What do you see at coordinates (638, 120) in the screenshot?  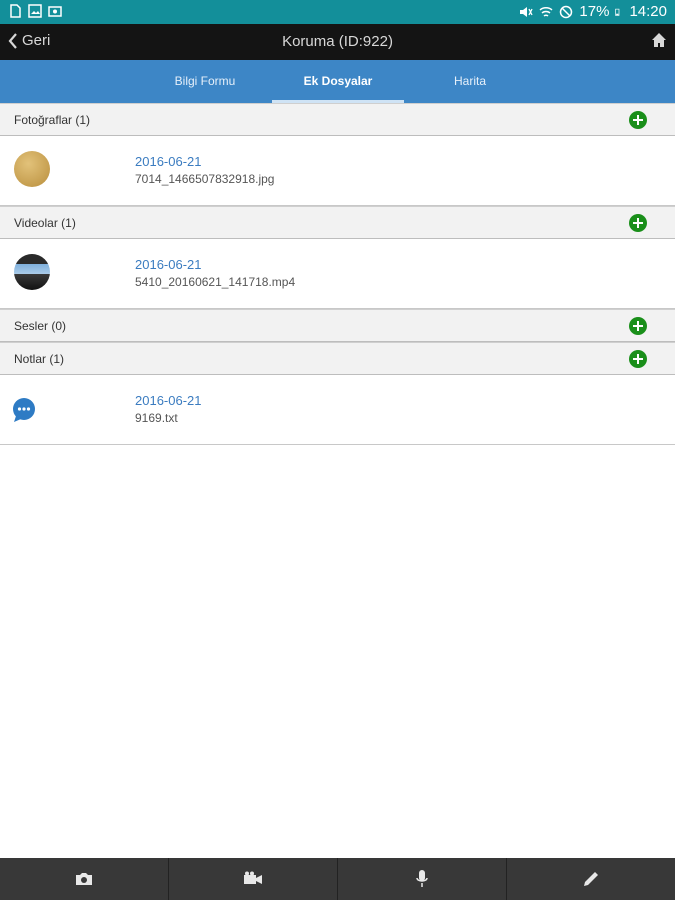 I see `add-photo-button` at bounding box center [638, 120].